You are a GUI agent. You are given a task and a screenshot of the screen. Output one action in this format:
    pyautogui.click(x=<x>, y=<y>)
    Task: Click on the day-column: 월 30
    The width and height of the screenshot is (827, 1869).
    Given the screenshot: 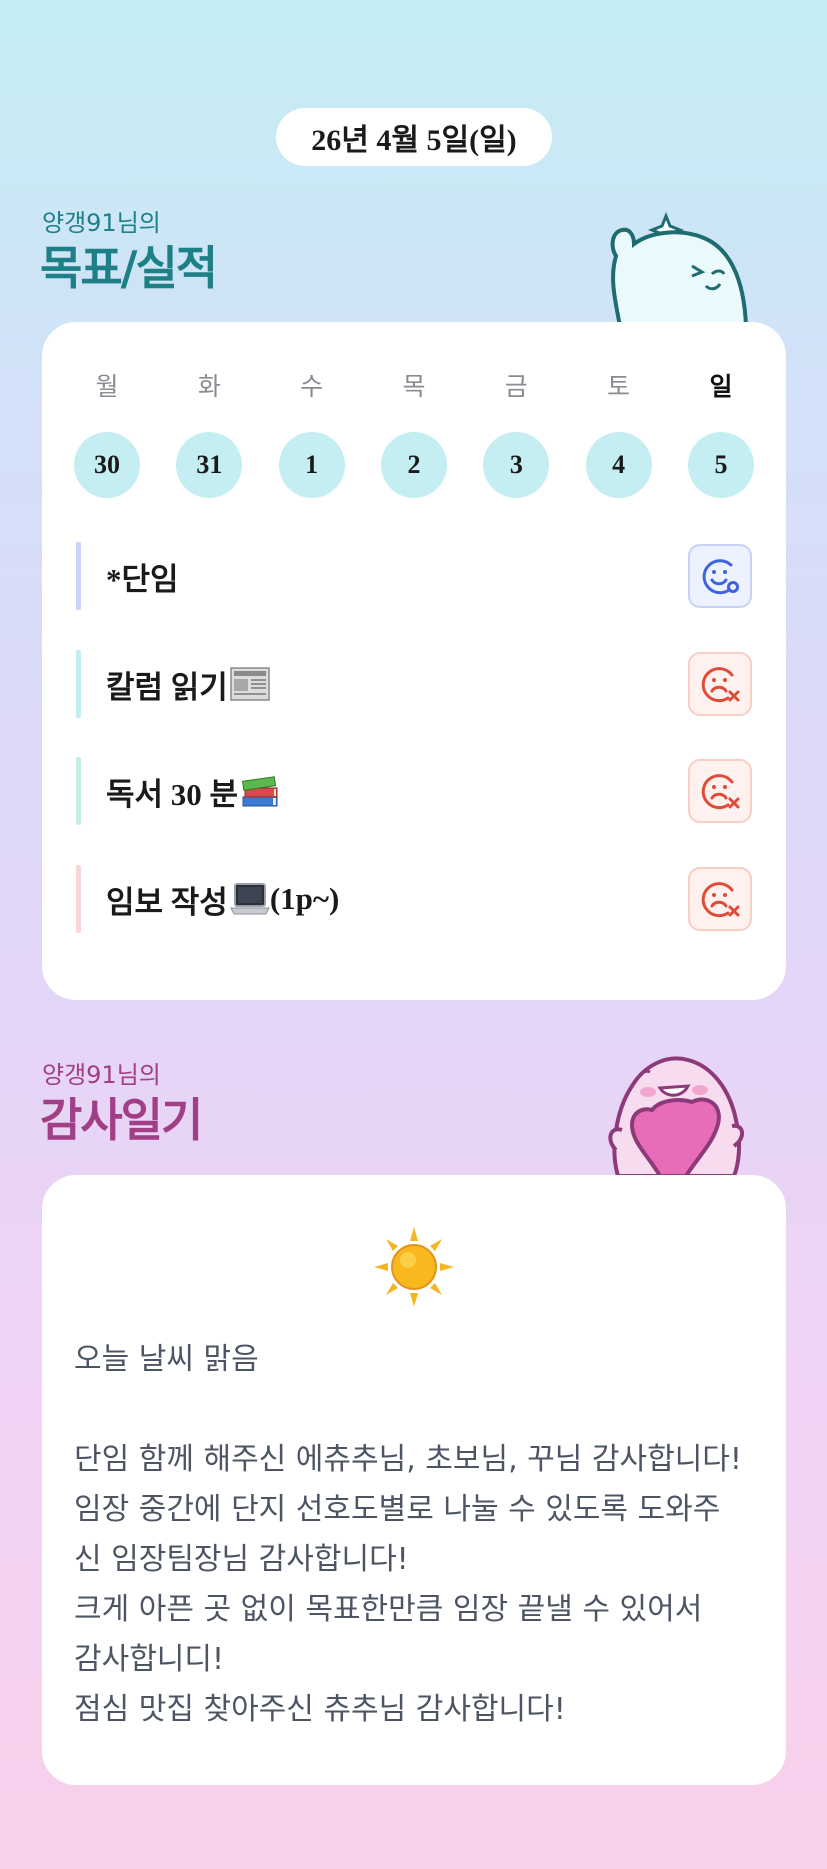 What is the action you would take?
    pyautogui.click(x=107, y=434)
    